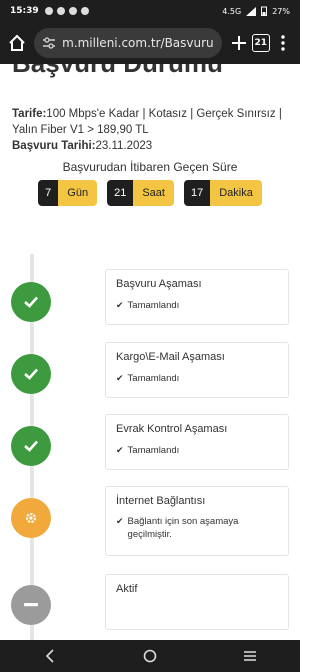  What do you see at coordinates (117, 71) in the screenshot?
I see `page-title: Başvuru Durumu` at bounding box center [117, 71].